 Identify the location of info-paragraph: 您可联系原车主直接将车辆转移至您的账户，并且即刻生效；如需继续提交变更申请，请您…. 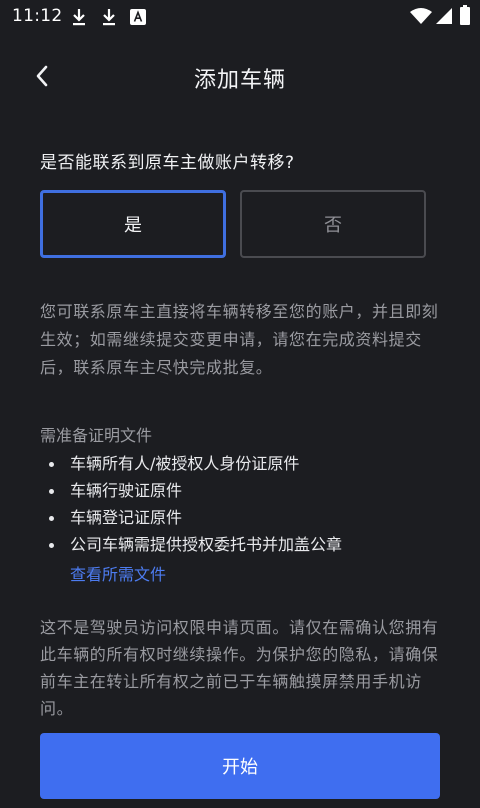
(239, 339).